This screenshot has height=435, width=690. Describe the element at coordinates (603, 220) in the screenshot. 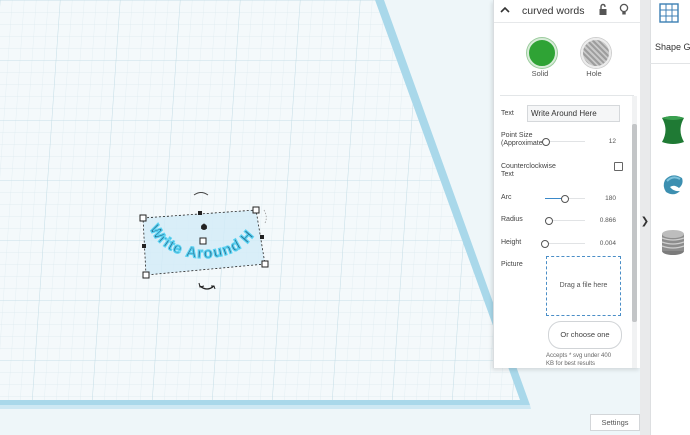

I see `radius-value: 0.866` at that location.